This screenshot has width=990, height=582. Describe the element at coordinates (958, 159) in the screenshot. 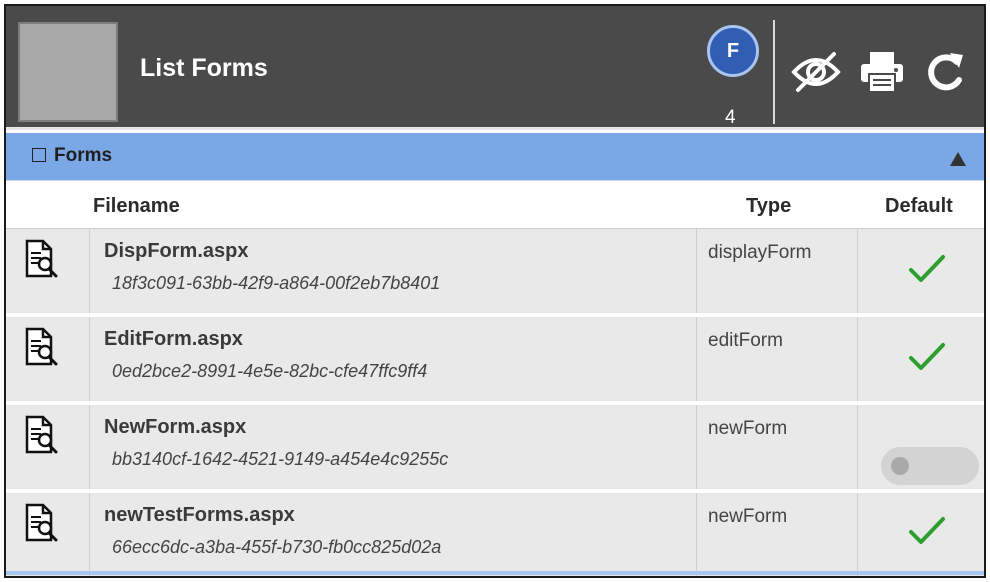

I see `collapse-triangle-icon` at that location.